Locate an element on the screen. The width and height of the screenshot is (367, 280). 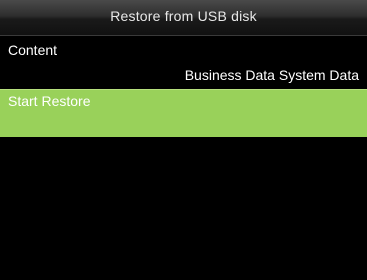
title-bar: Restore from USB disk is located at coordinates (183, 18).